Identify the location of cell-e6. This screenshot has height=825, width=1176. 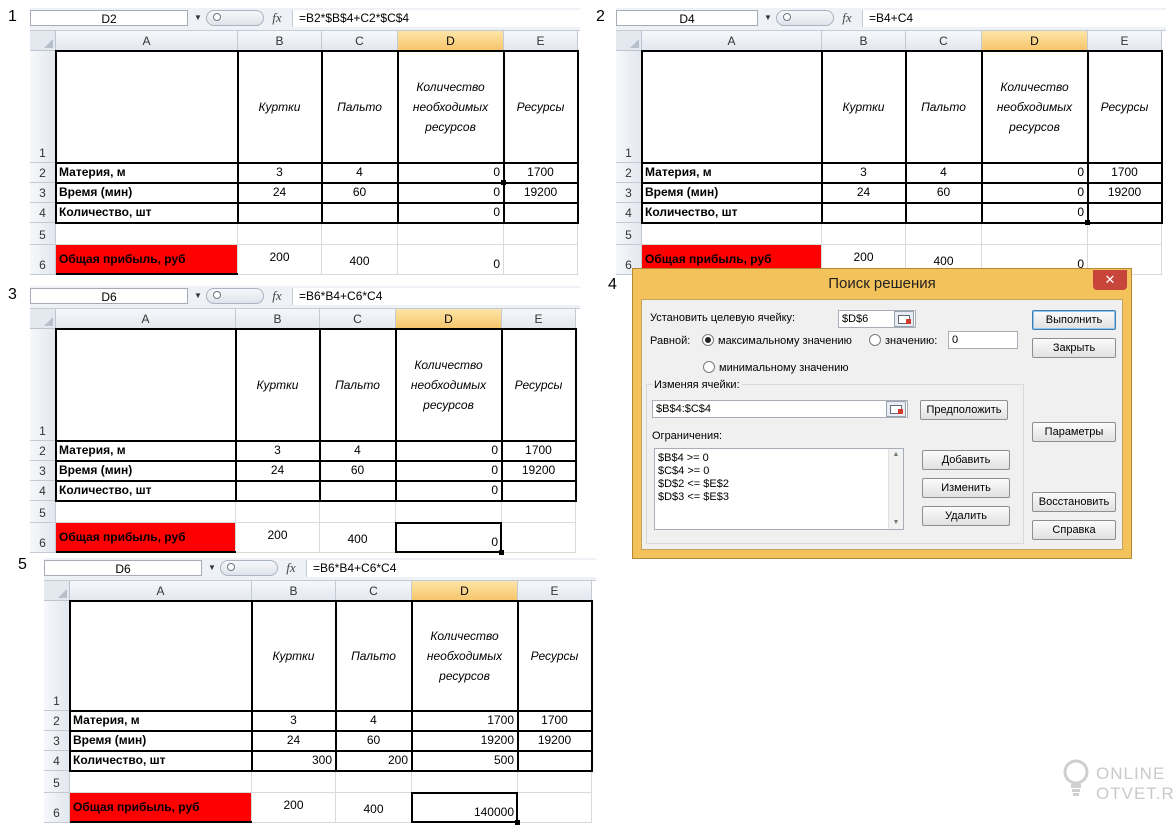
(539, 538).